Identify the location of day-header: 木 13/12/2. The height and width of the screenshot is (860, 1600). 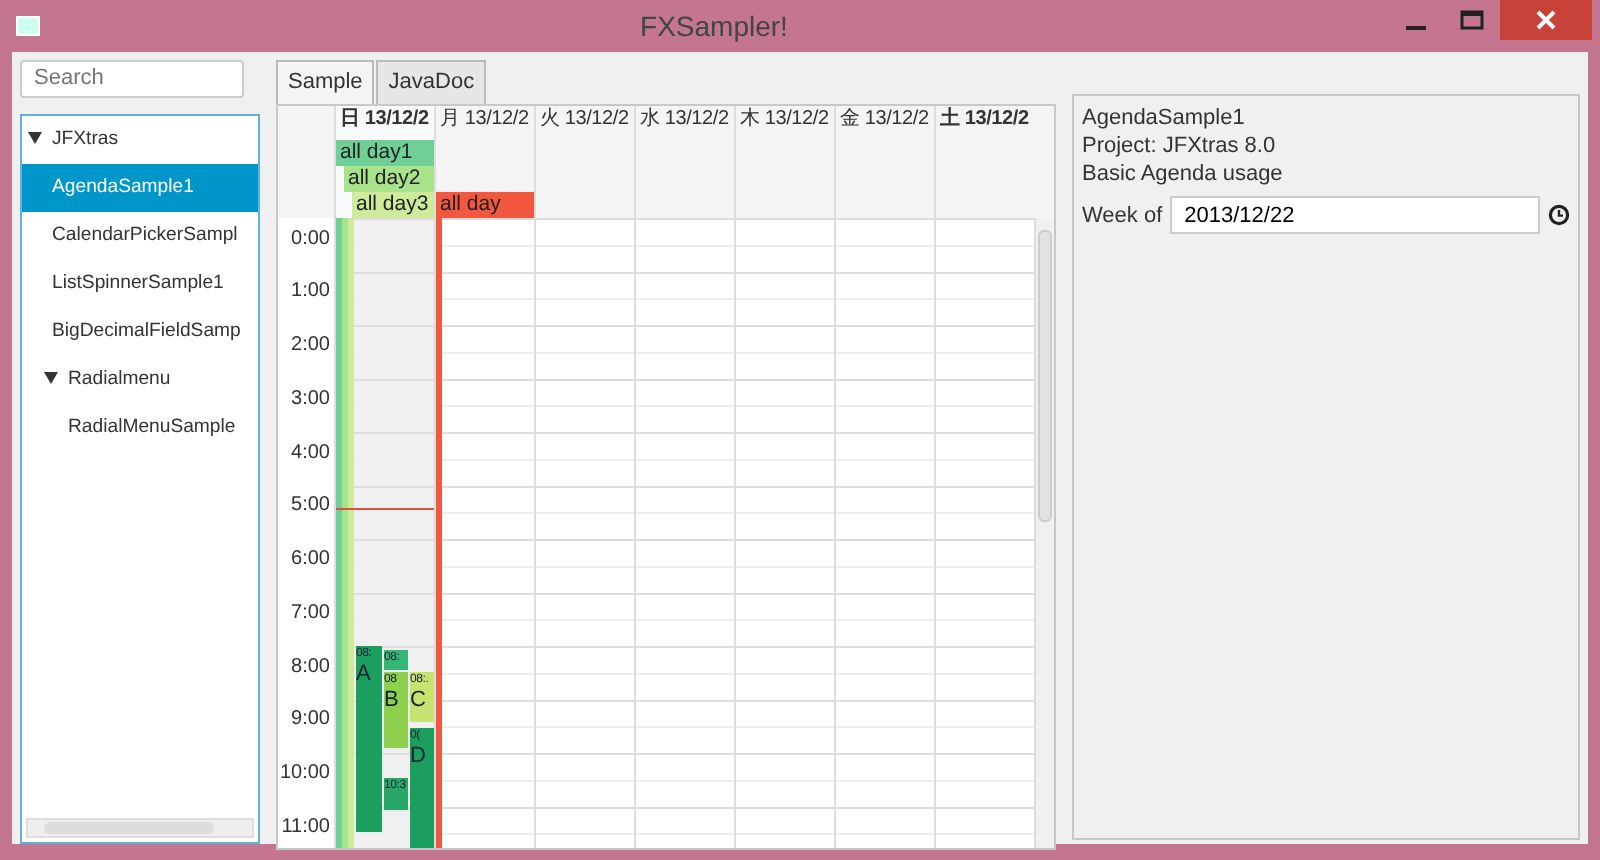
(784, 119).